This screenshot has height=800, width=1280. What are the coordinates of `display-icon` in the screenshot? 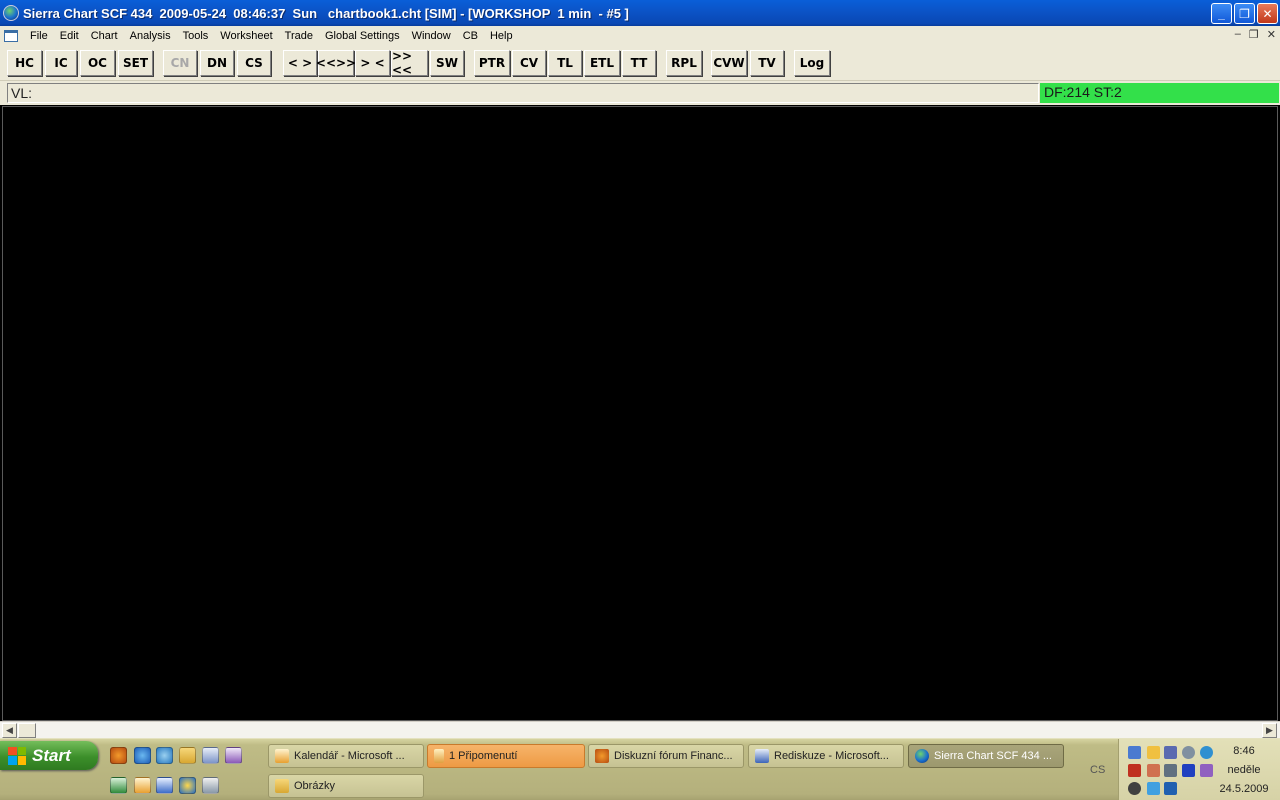 It's located at (1170, 770).